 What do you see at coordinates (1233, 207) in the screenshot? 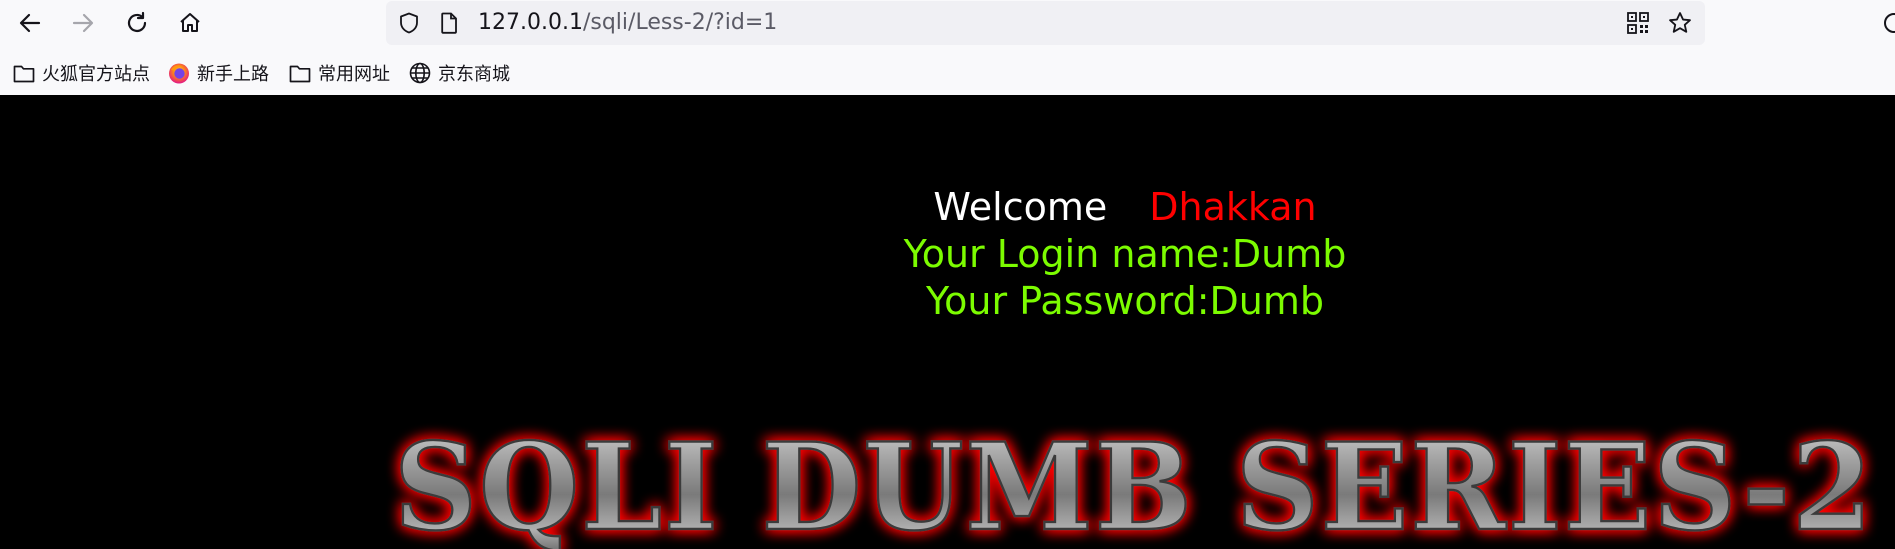
I see `username-text: Dhakkan` at bounding box center [1233, 207].